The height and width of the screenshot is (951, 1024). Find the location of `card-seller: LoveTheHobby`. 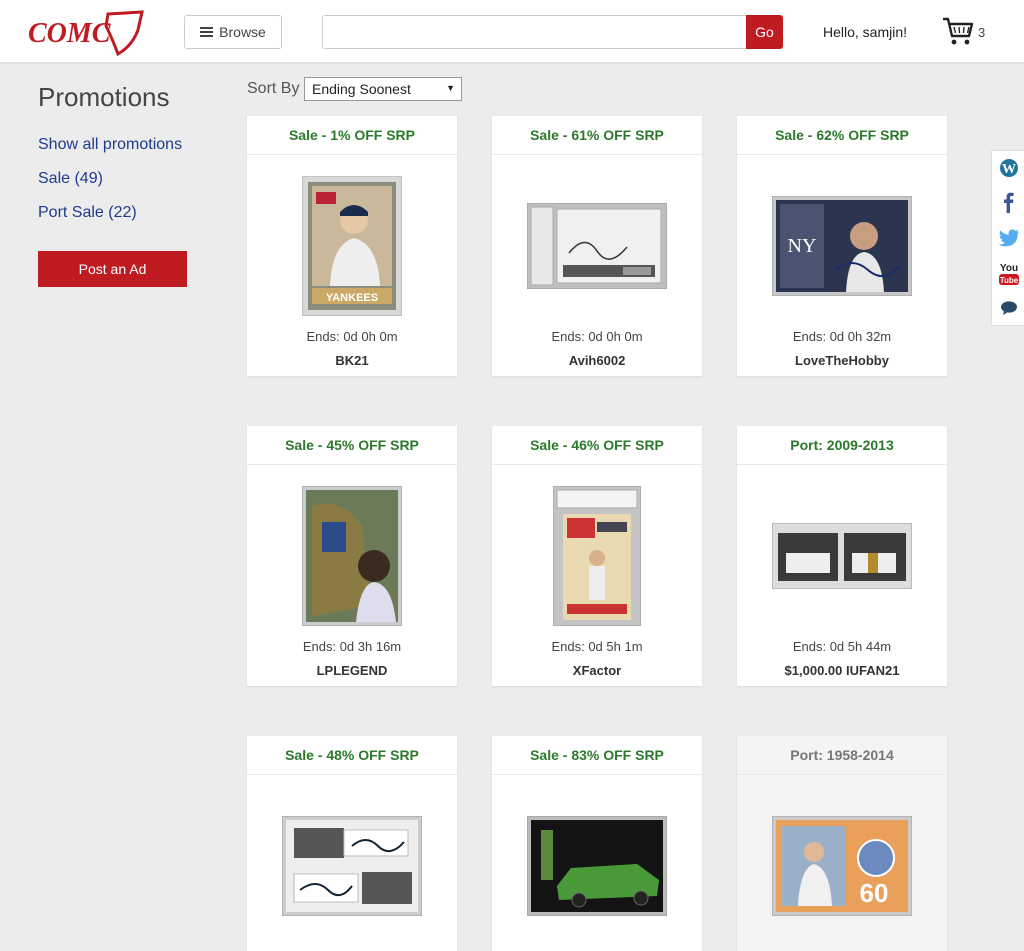

card-seller: LoveTheHobby is located at coordinates (842, 360).